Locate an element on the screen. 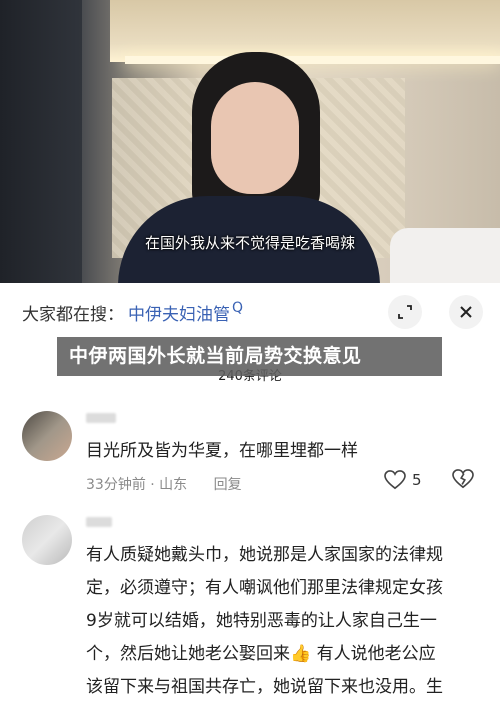 The height and width of the screenshot is (714, 500). search-icon: Q is located at coordinates (238, 308).